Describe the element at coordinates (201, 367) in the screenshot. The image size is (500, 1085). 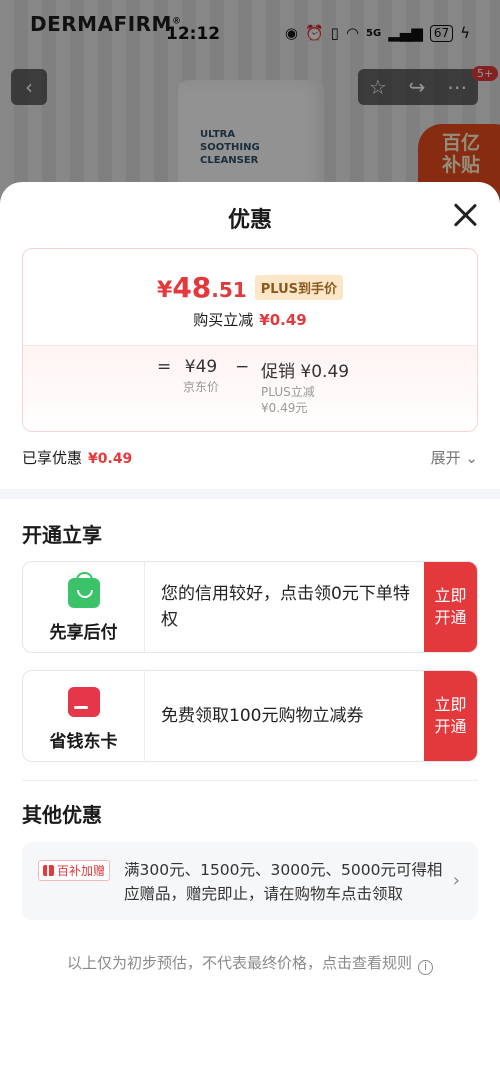
I see `base-price-value: ¥49` at that location.